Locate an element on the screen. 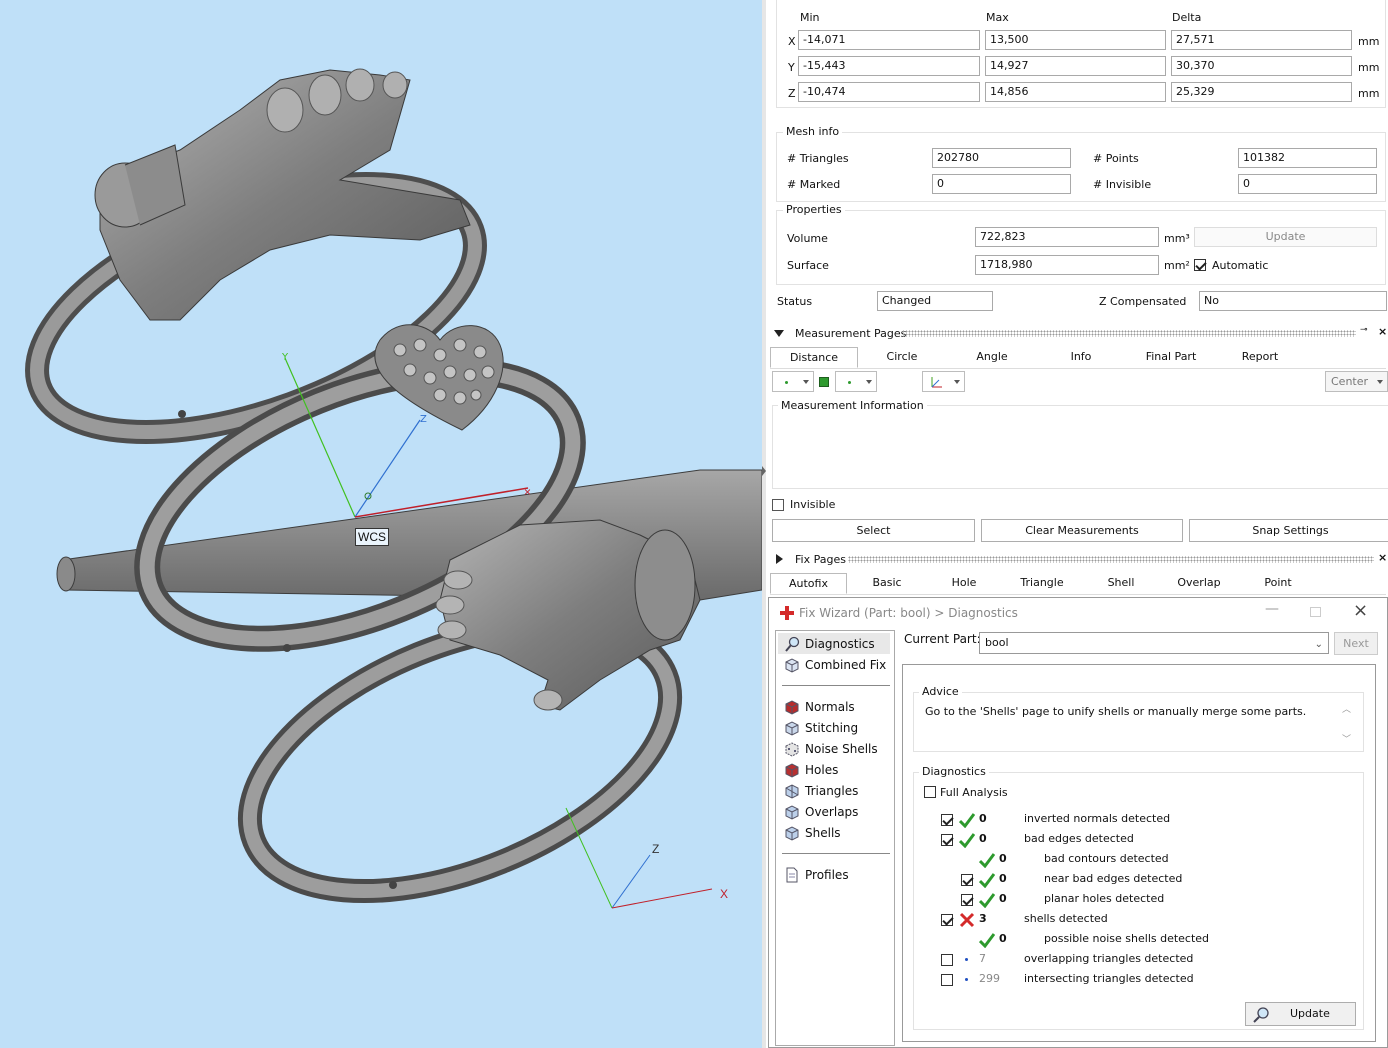  z-max-field: 14,856 is located at coordinates (1075, 92).